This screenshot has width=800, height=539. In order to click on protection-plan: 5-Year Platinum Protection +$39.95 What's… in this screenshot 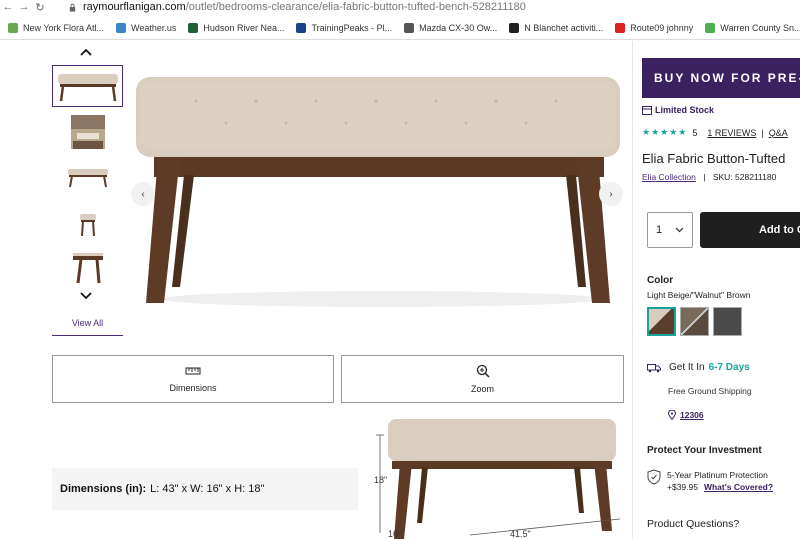, I will do `click(710, 481)`.